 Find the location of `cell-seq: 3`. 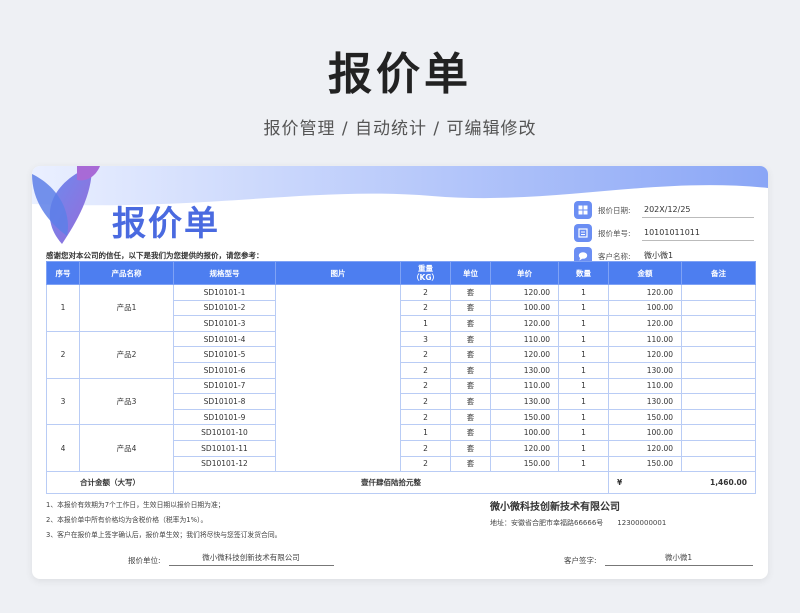

cell-seq: 3 is located at coordinates (63, 401).